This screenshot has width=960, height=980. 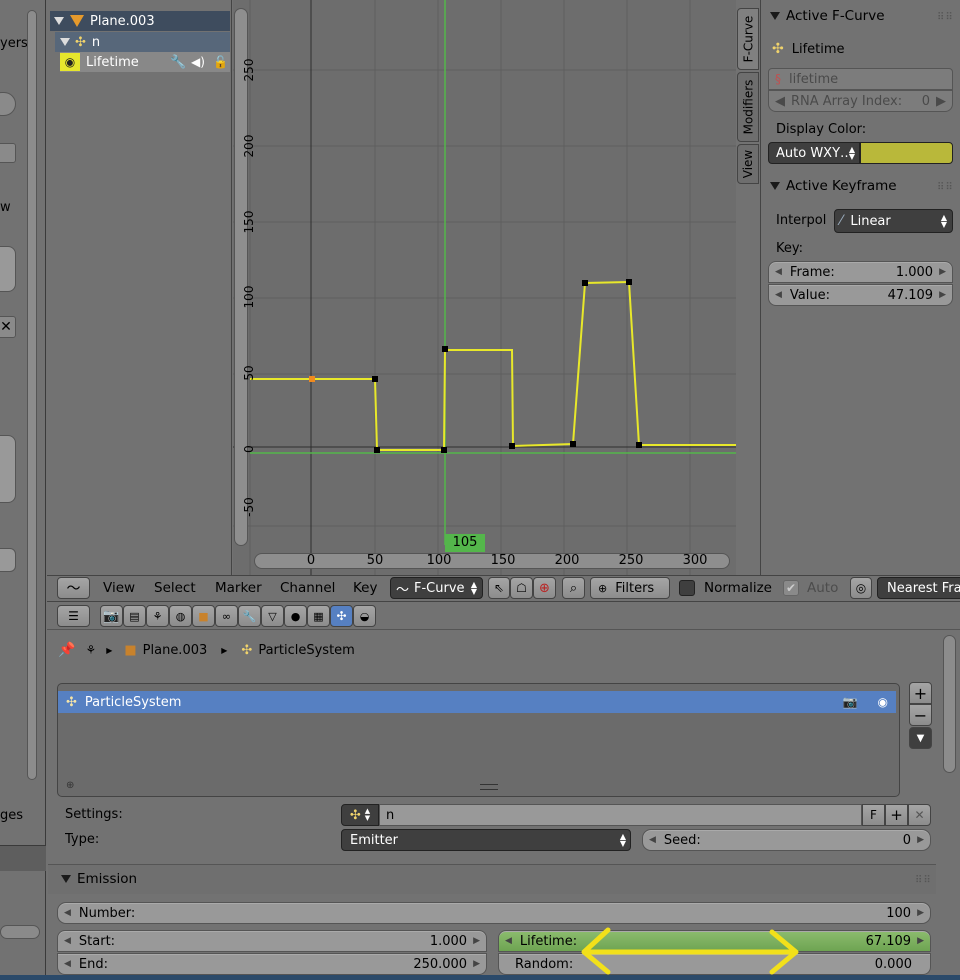 I want to click on ghost-curves-button: ☖, so click(x=521, y=588).